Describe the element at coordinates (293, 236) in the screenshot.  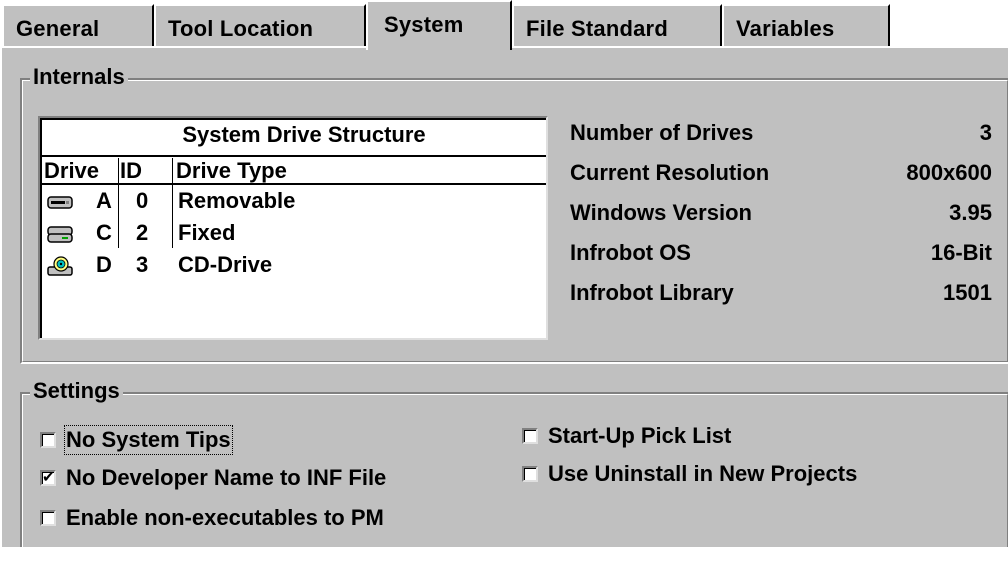
I see `list-item: C 2 Fixed` at that location.